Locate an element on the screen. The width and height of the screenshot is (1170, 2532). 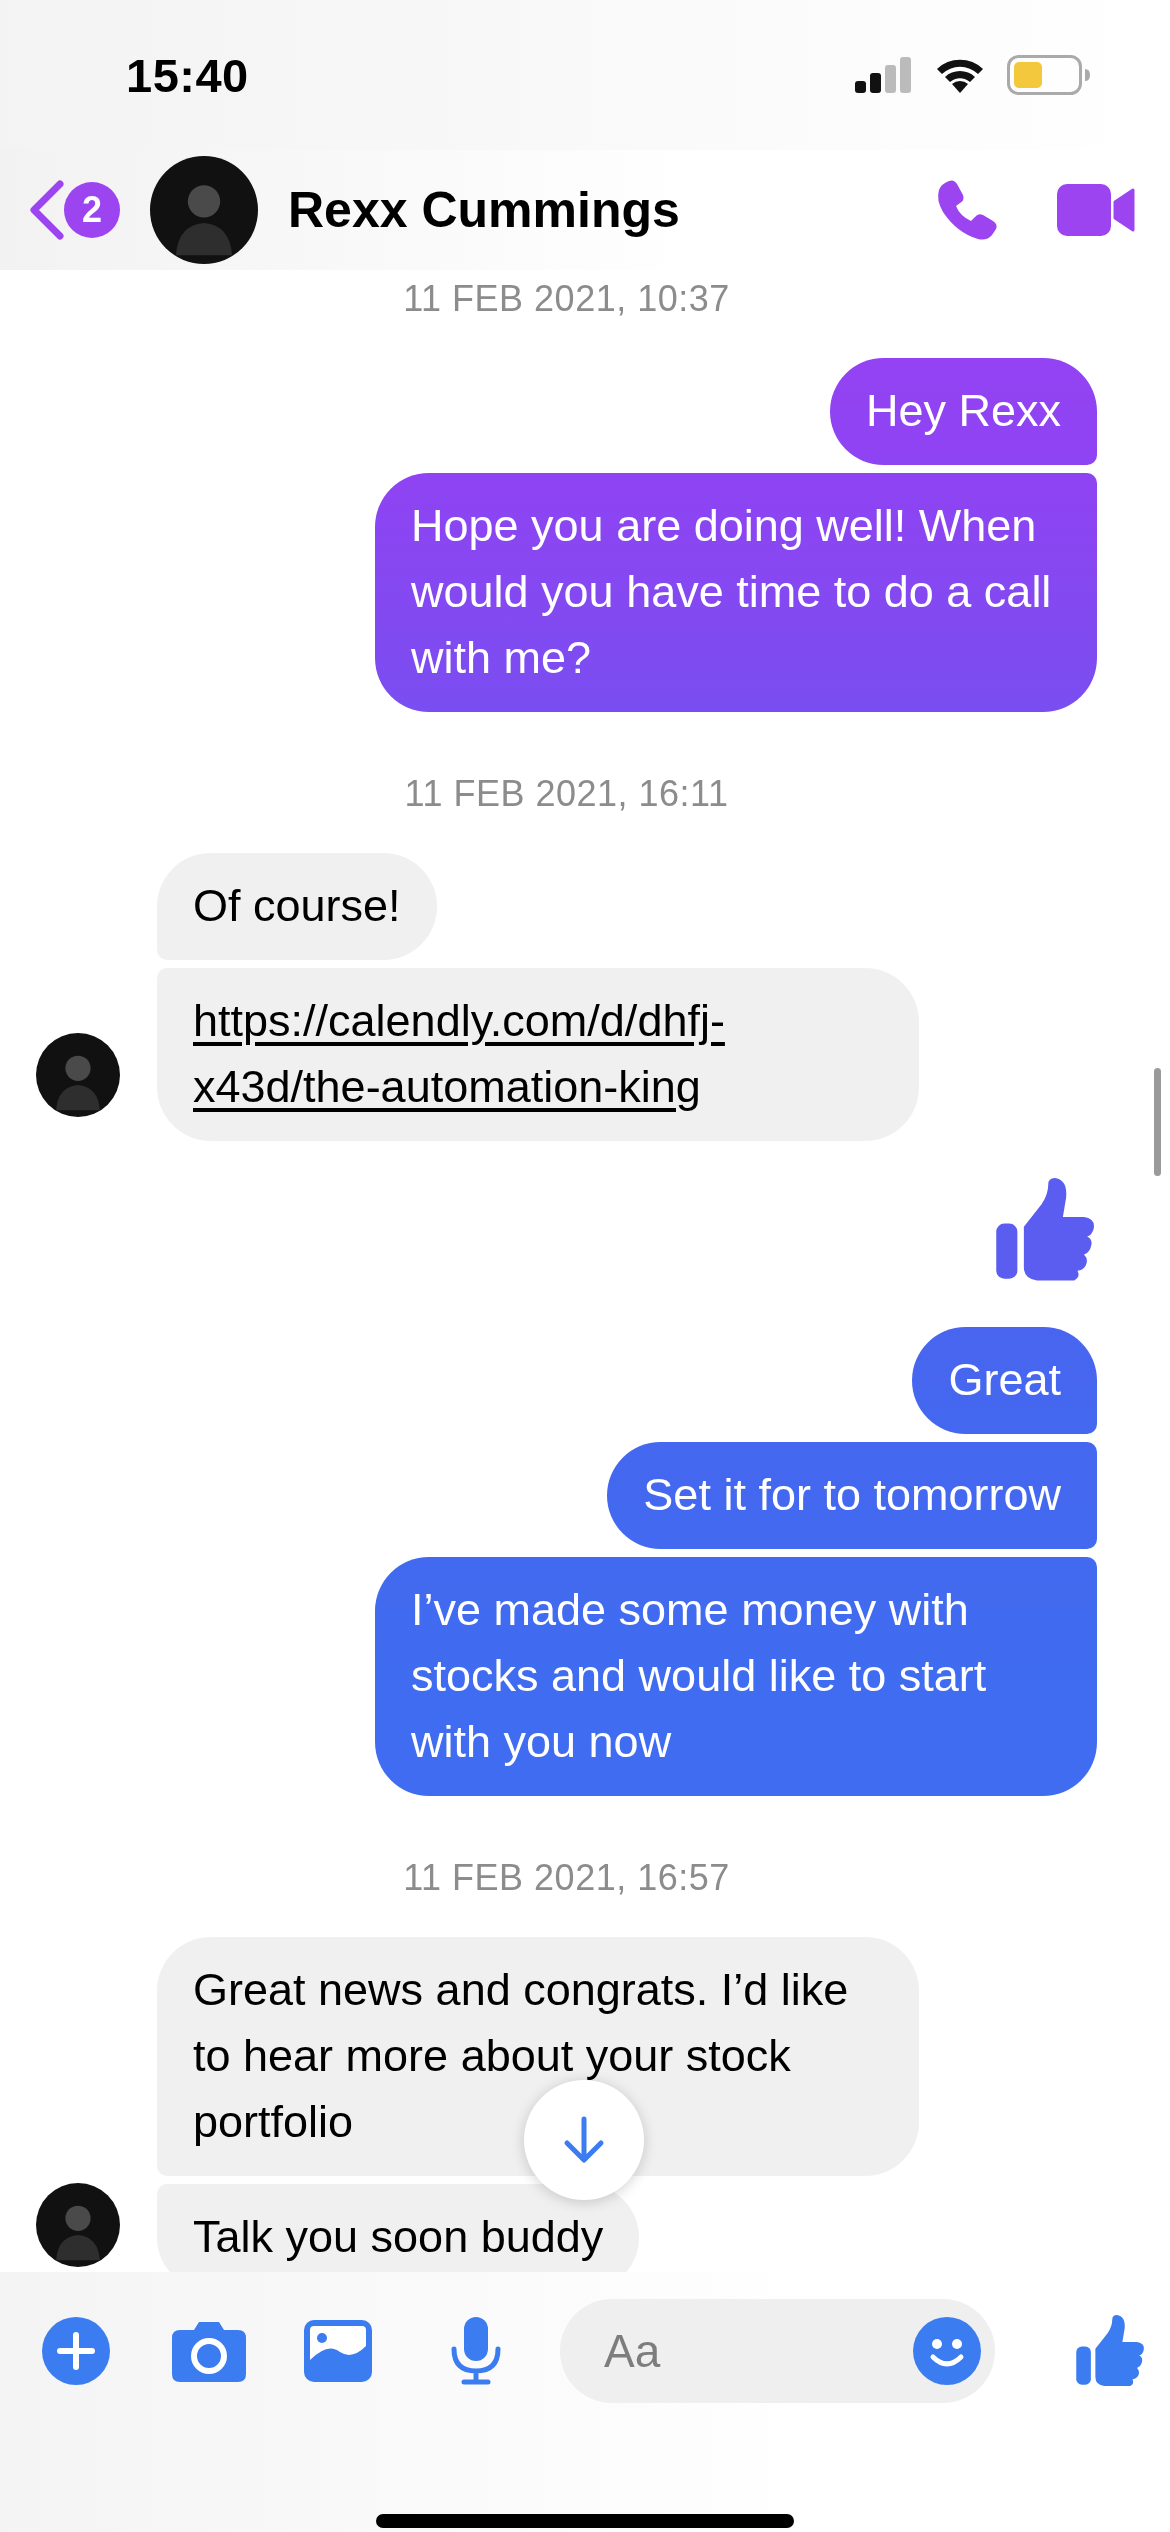
message-bubble: Hey Rexx is located at coordinates (963, 411).